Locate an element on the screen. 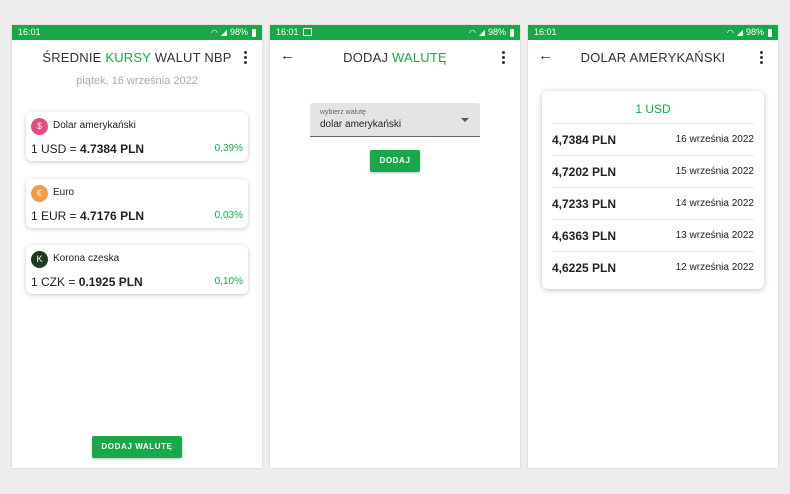  euro-icon: € is located at coordinates (39, 193).